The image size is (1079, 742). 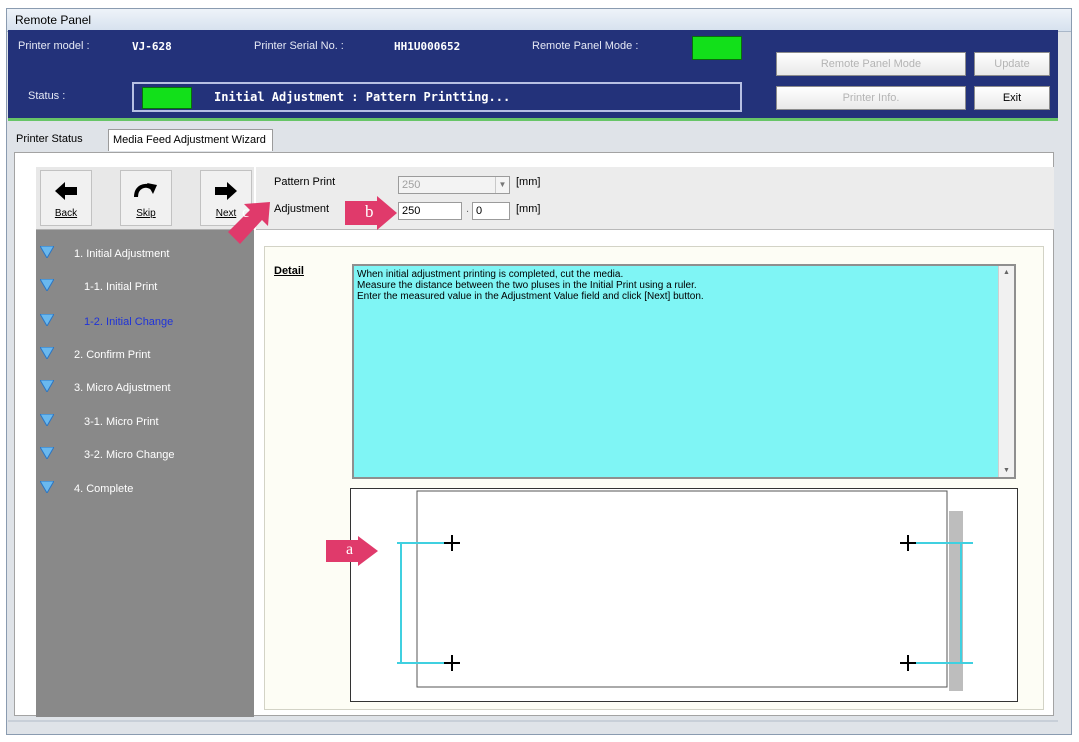 I want to click on printer-info-button: Printer Info., so click(x=871, y=98).